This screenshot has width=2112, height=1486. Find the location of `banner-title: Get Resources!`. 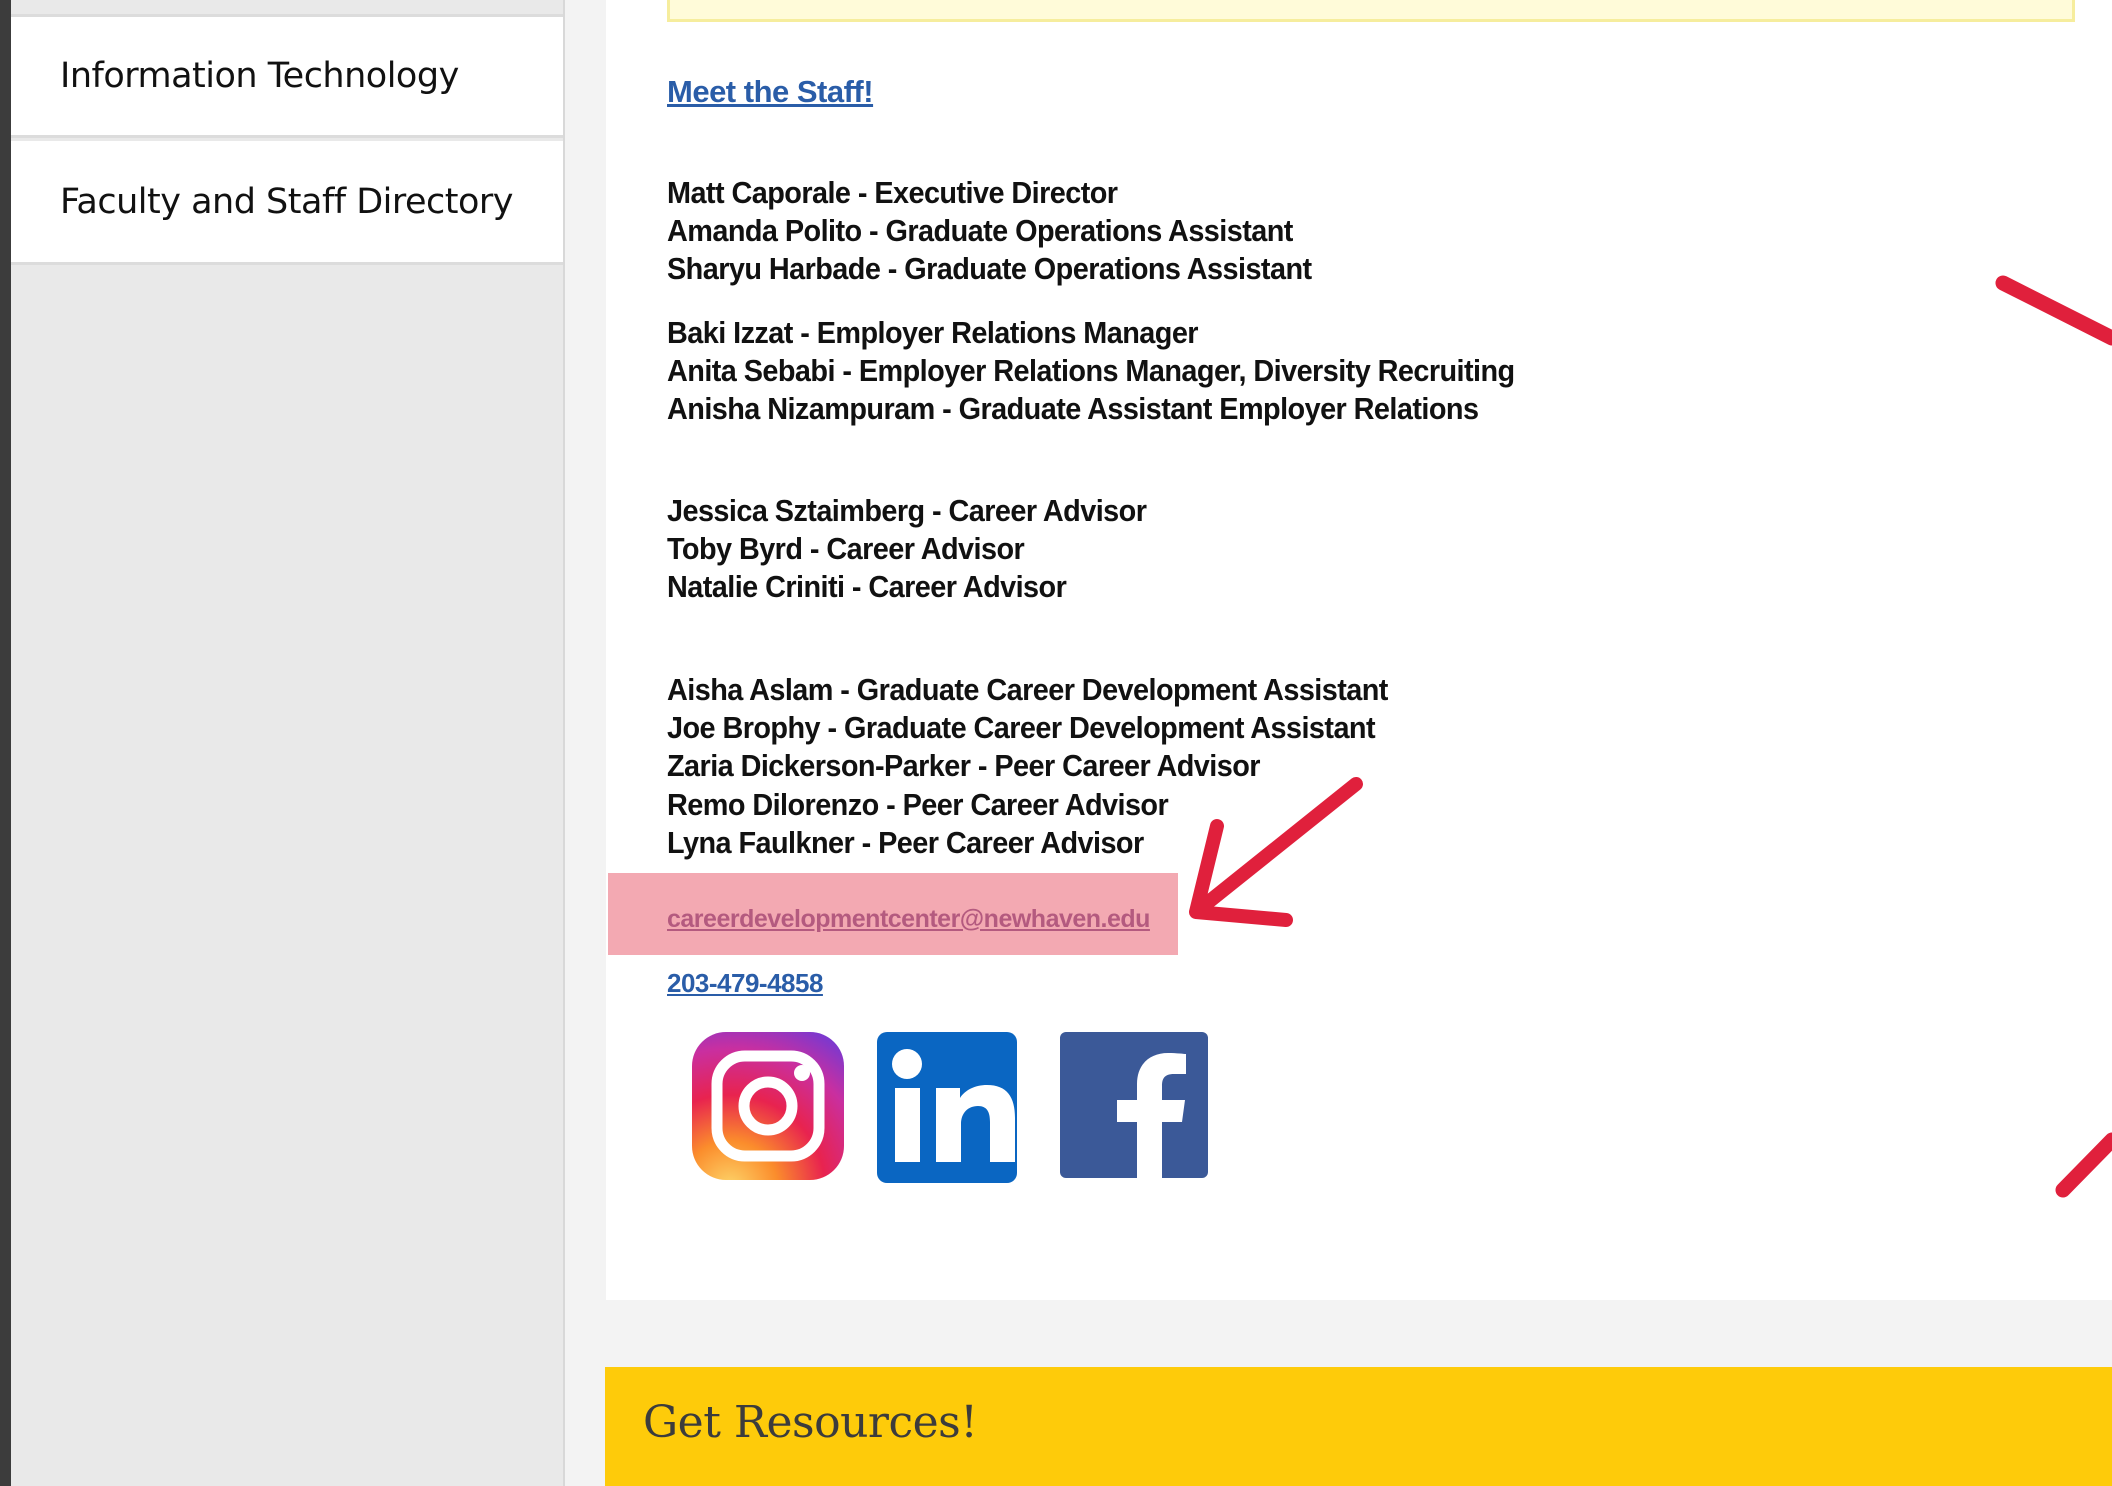

banner-title: Get Resources! is located at coordinates (810, 1422).